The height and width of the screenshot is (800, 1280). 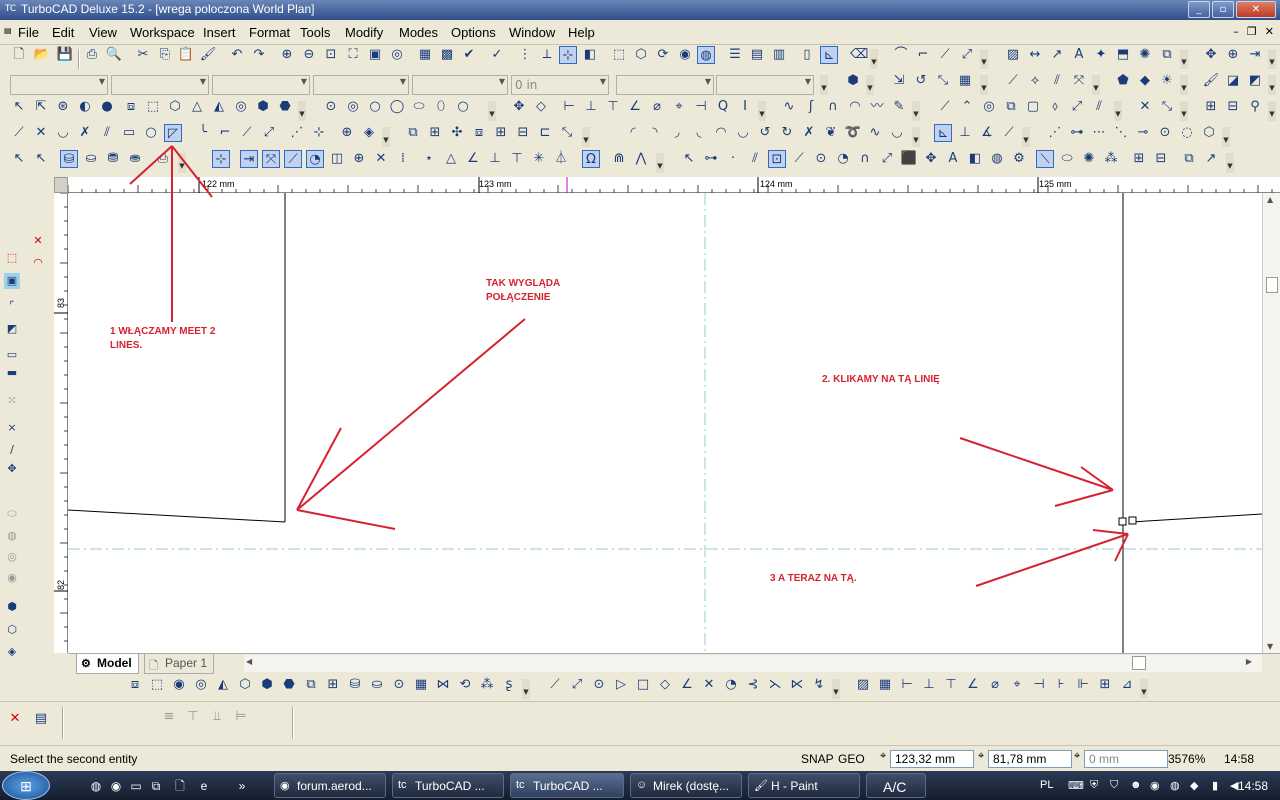 What do you see at coordinates (995, 685) in the screenshot?
I see `dim-tool5-icon: ⌀` at bounding box center [995, 685].